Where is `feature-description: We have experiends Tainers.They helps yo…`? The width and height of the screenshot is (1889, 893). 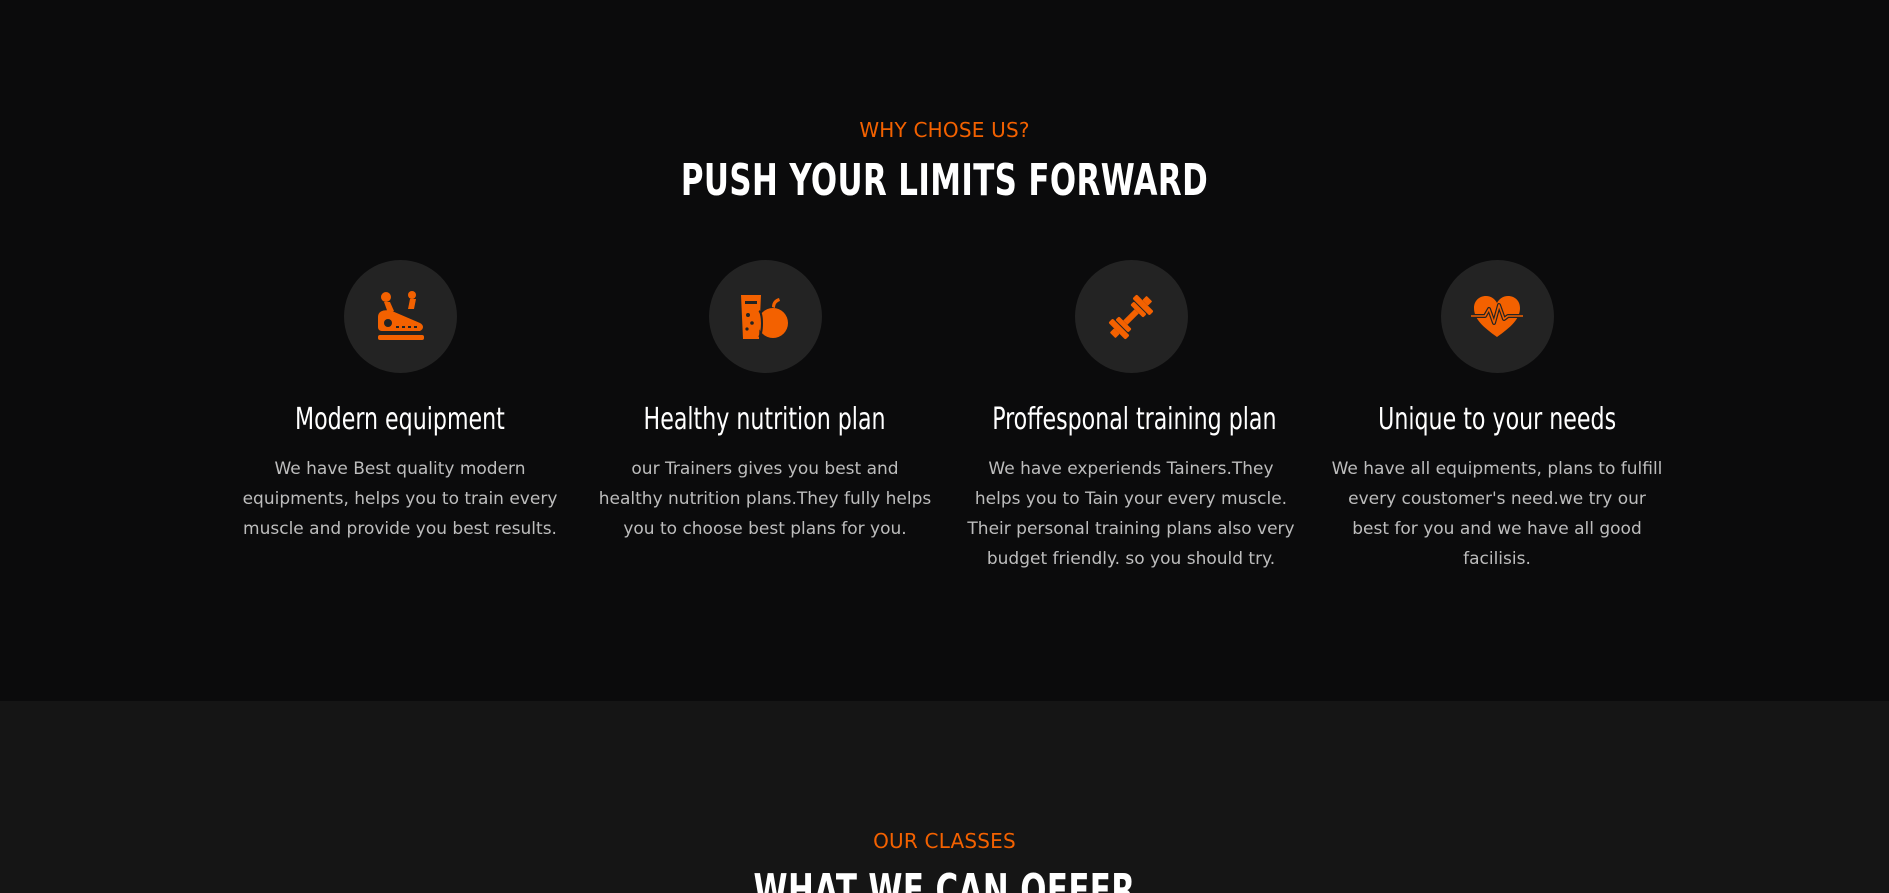
feature-description: We have experiends Tainers.They helps yo… is located at coordinates (1131, 514).